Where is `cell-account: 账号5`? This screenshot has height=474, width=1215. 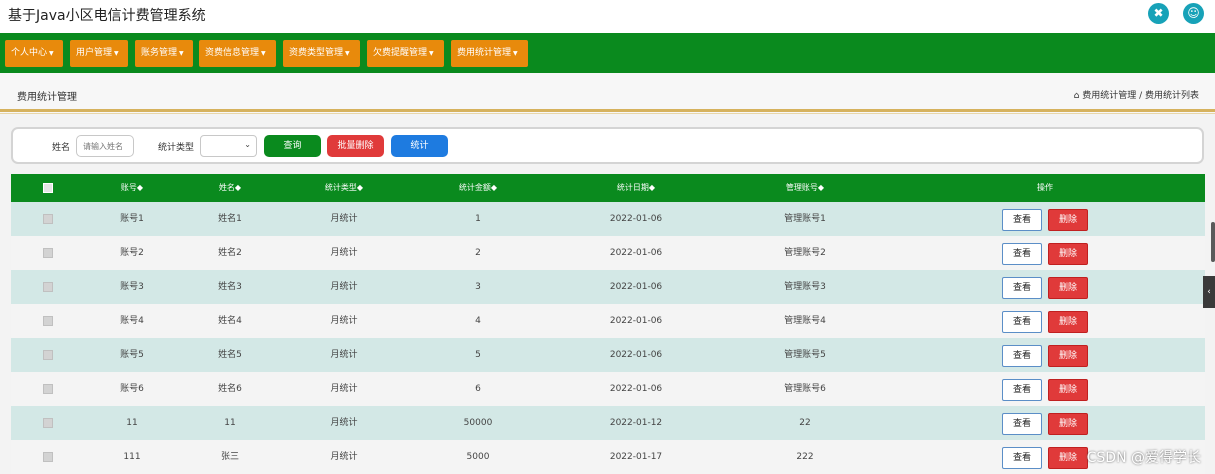
cell-account: 账号5 is located at coordinates (132, 355).